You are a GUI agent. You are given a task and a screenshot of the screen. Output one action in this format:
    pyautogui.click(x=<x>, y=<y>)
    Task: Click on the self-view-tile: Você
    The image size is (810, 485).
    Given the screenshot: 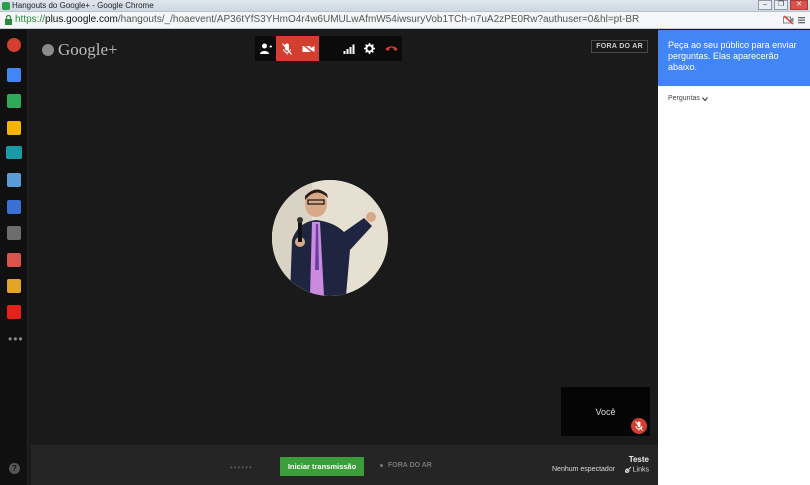 What is the action you would take?
    pyautogui.click(x=605, y=411)
    